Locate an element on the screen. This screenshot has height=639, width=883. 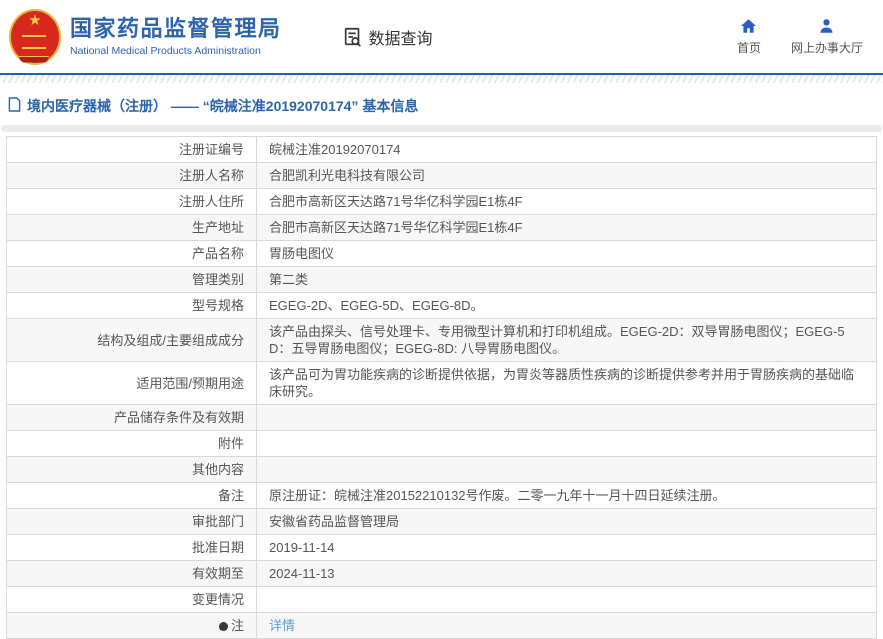
hatch-band is located at coordinates (441, 79).